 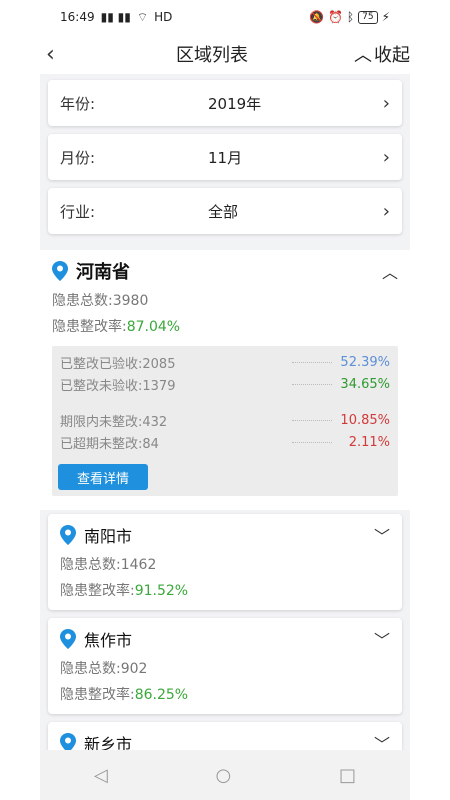 What do you see at coordinates (163, 17) in the screenshot?
I see `network-label: HD` at bounding box center [163, 17].